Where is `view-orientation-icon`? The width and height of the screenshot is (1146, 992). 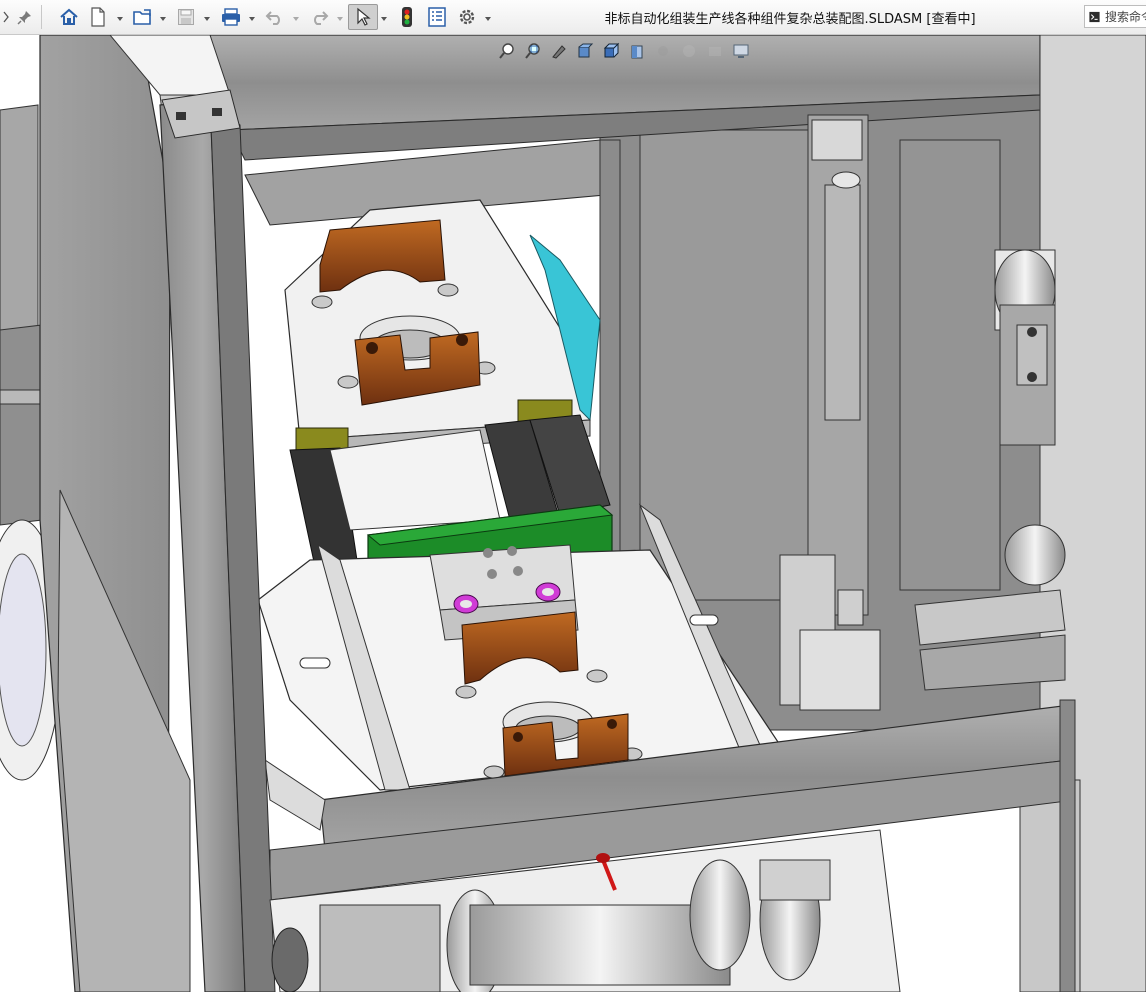
view-orientation-icon is located at coordinates (611, 51).